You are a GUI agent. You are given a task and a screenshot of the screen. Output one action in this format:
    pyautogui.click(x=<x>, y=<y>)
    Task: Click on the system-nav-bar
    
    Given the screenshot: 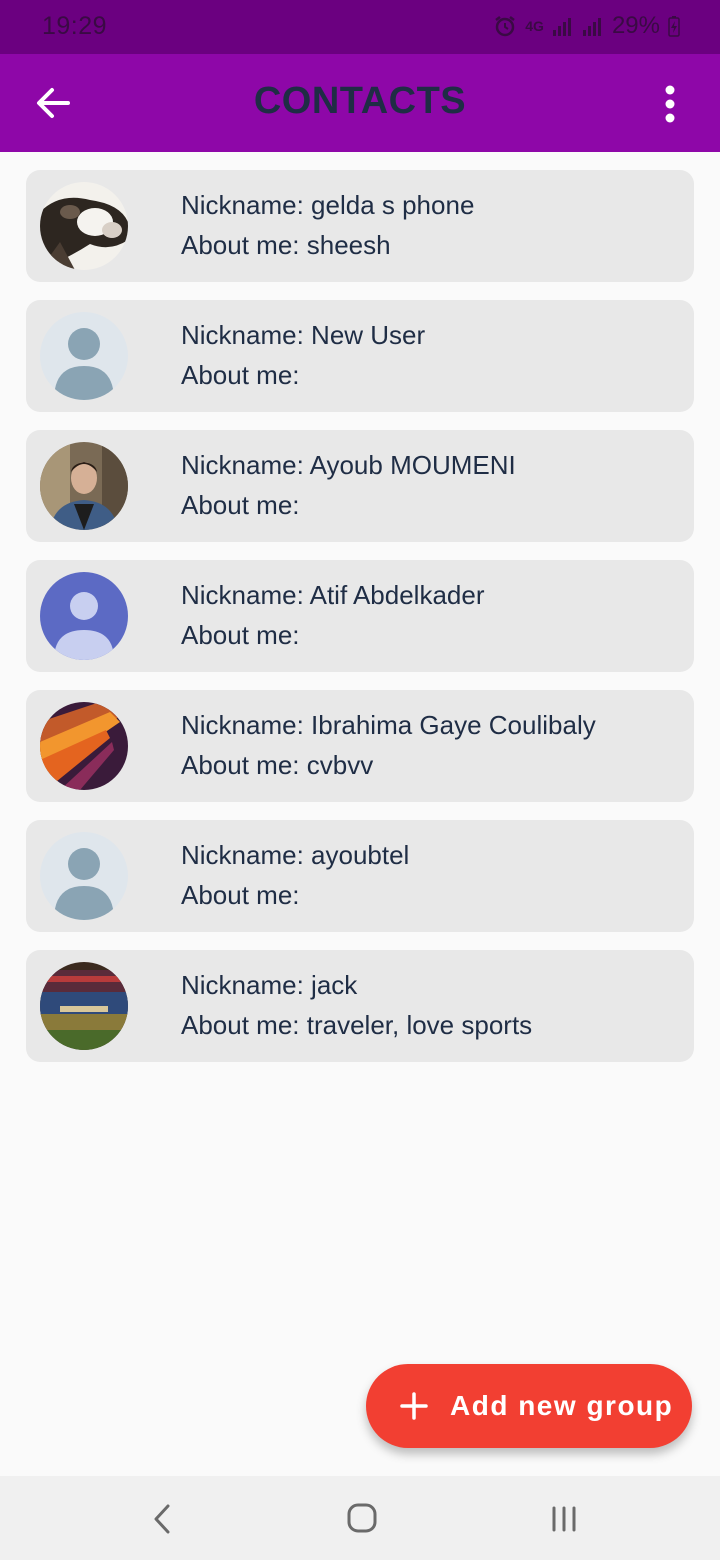 What is the action you would take?
    pyautogui.click(x=360, y=1518)
    